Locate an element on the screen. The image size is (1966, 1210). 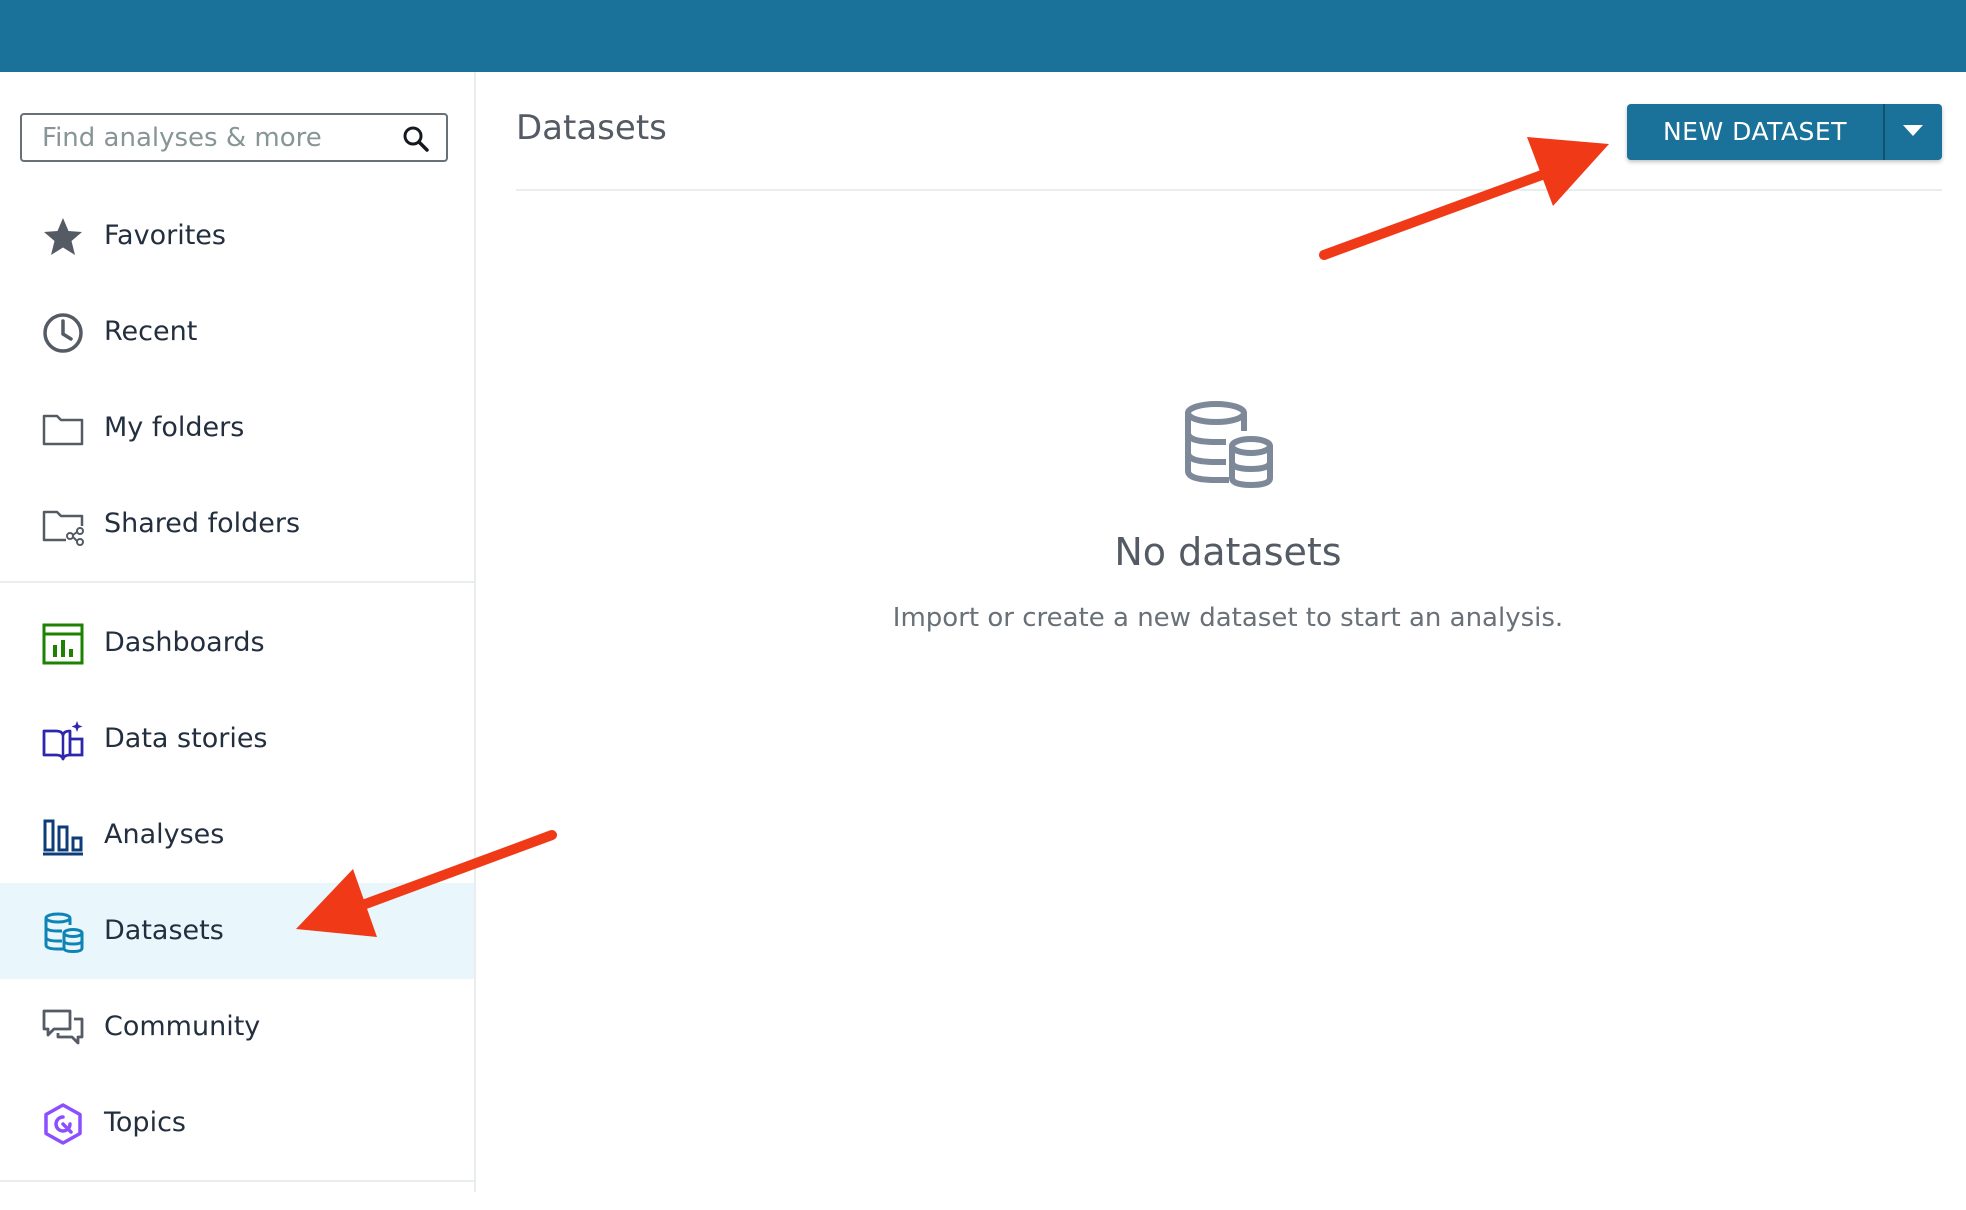
sidebar-item-label: Analyses is located at coordinates (164, 834).